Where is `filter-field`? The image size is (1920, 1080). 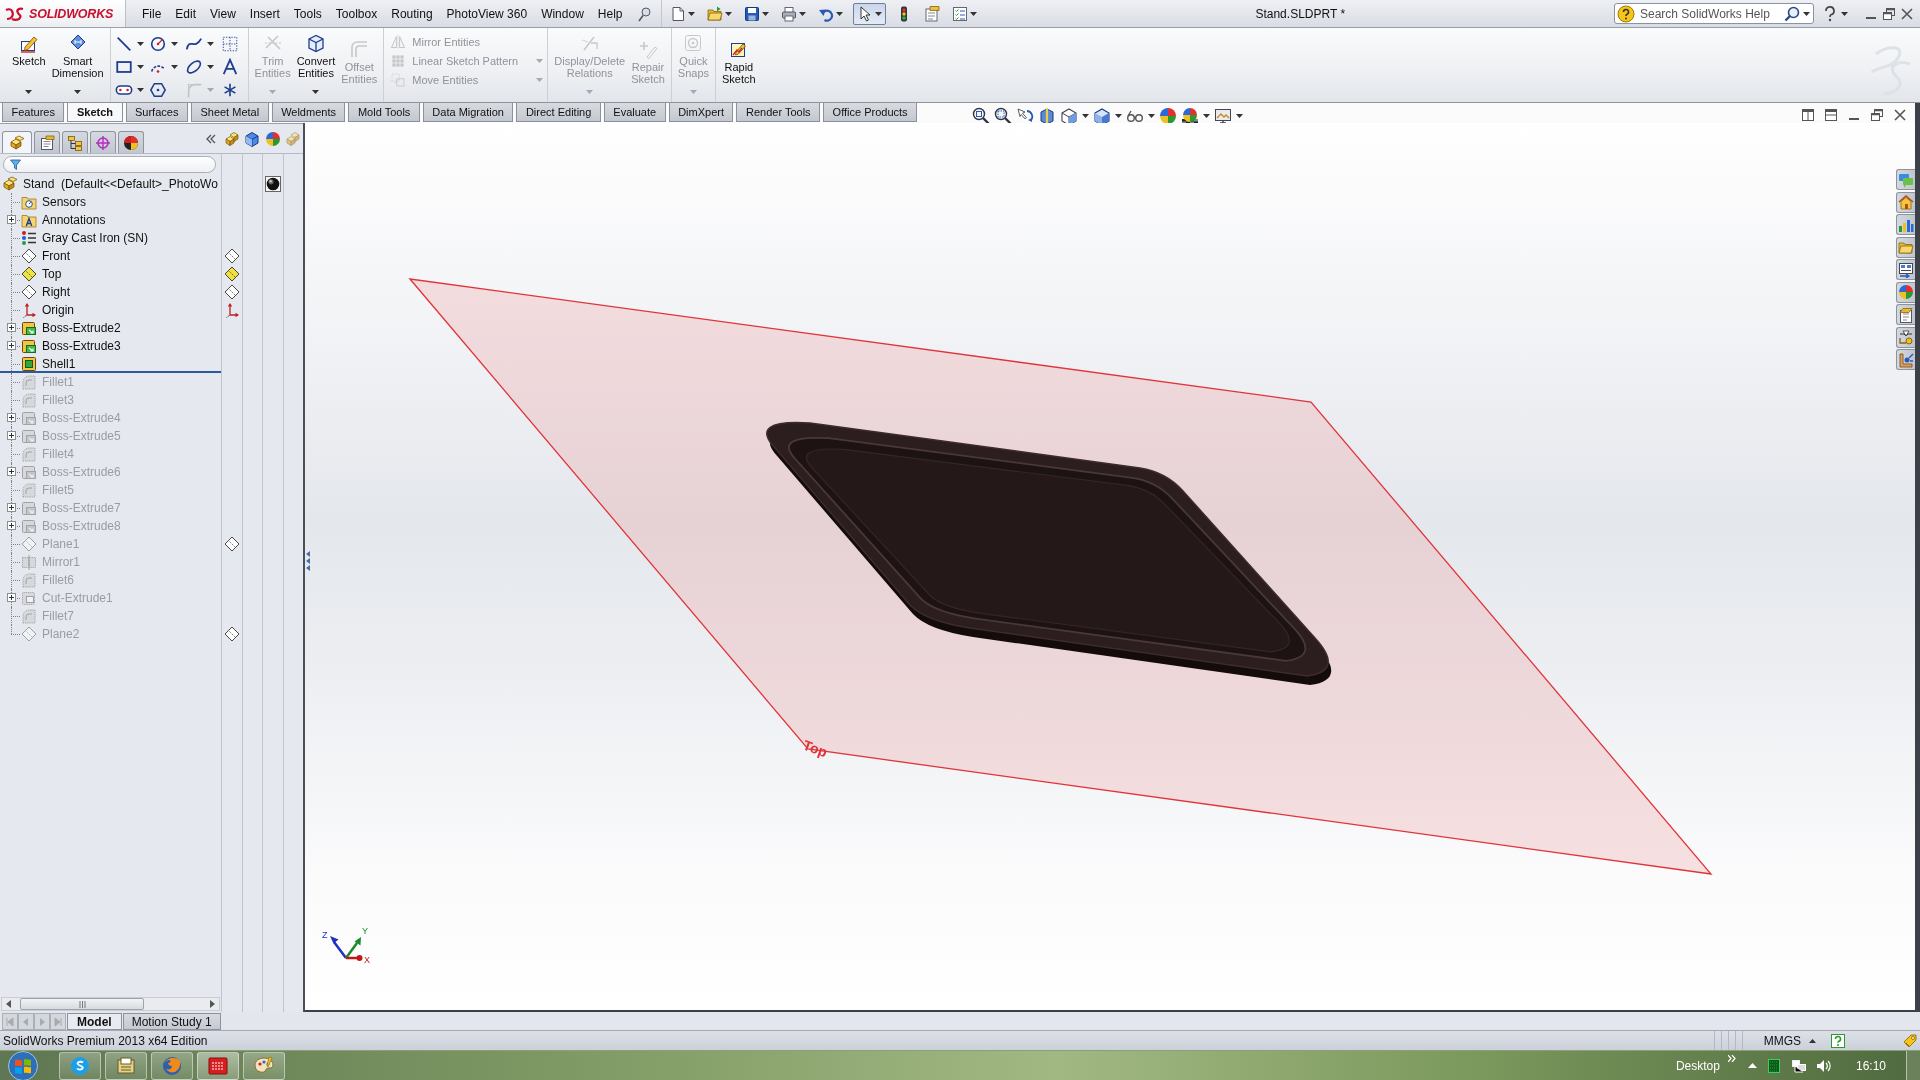 filter-field is located at coordinates (109, 164).